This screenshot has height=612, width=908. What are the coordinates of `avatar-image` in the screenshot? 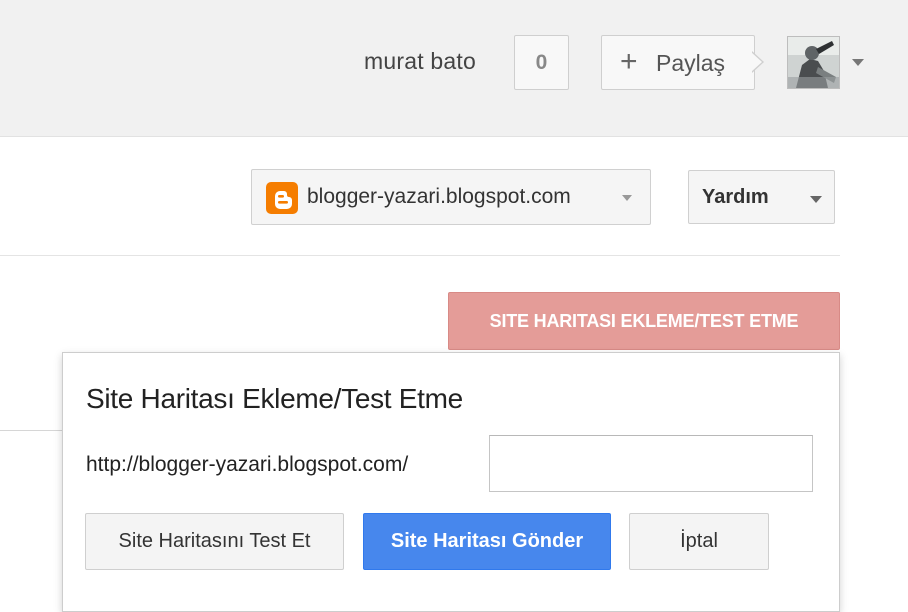 It's located at (813, 62).